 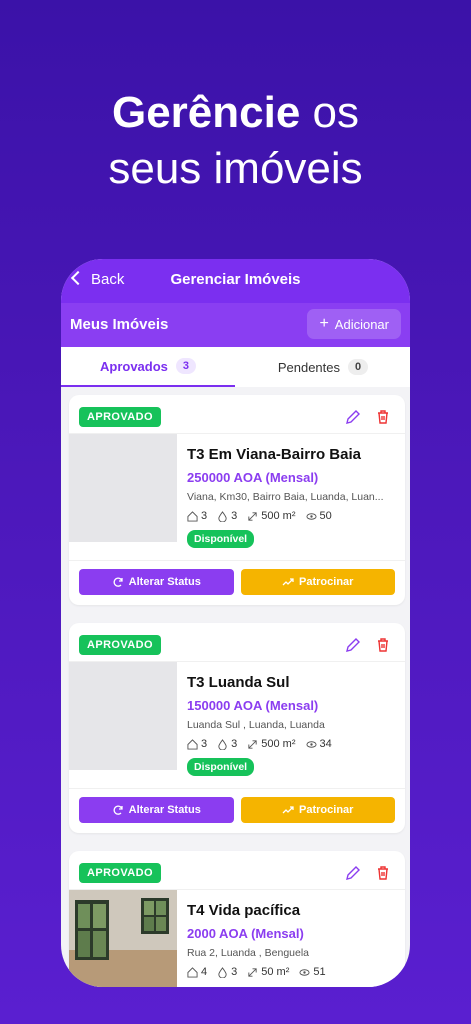 I want to click on add-property-button: + Adicionar, so click(x=354, y=324).